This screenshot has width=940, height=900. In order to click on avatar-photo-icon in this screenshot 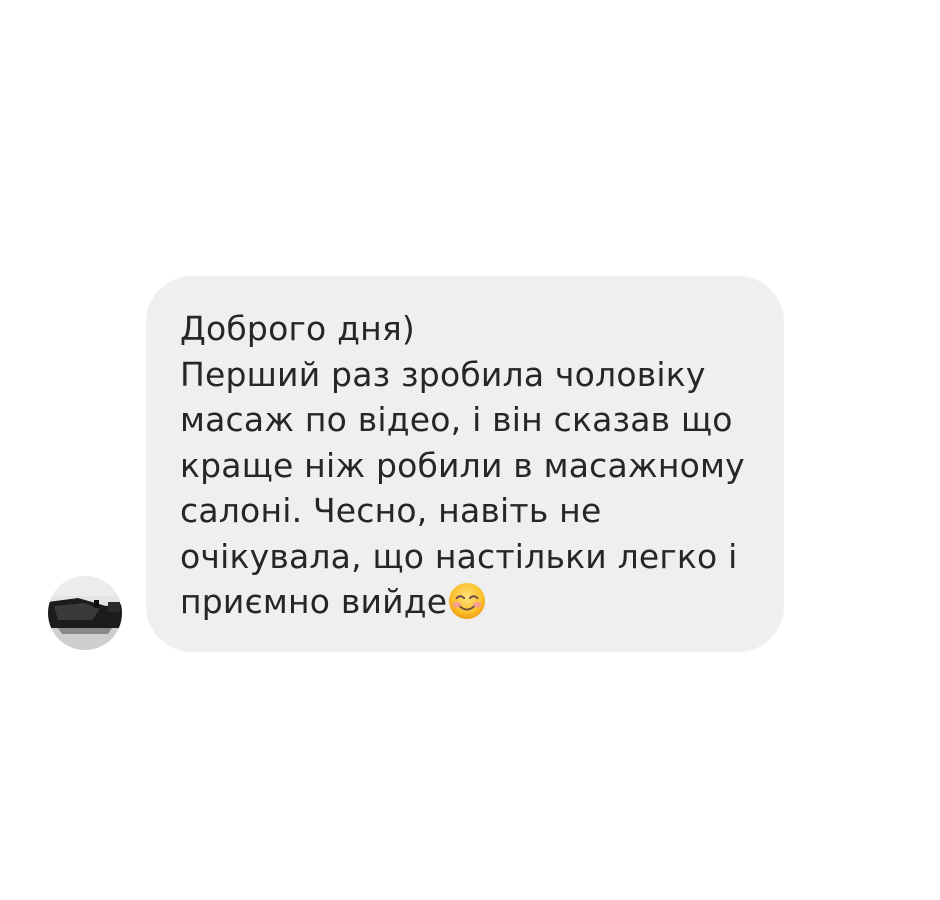, I will do `click(85, 613)`.